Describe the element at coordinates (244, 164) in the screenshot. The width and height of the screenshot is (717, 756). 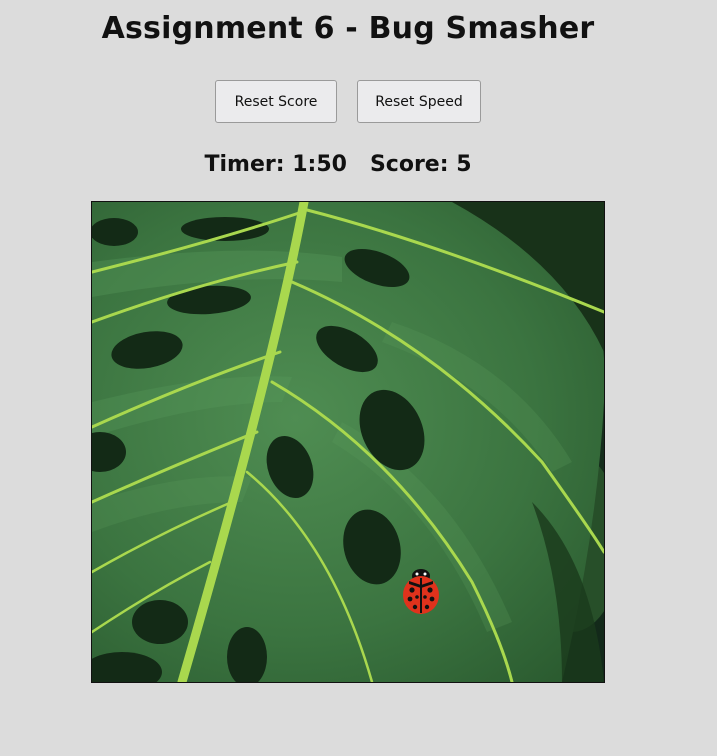
I see `timer-label: Timer:` at that location.